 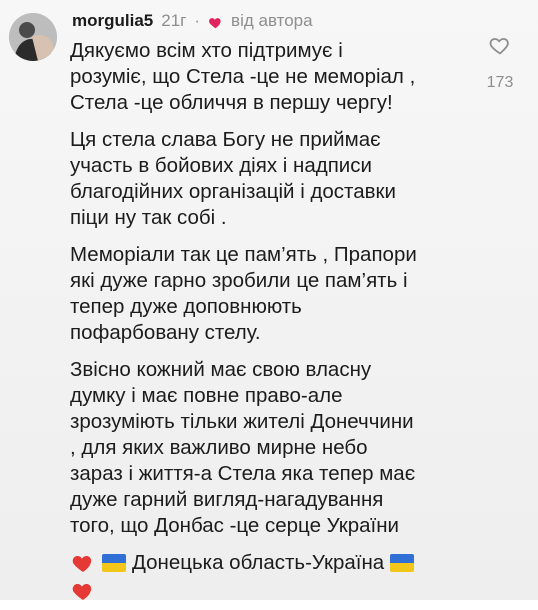 What do you see at coordinates (186, 306) in the screenshot?
I see `comment-line: тепер дуже доповнюють` at bounding box center [186, 306].